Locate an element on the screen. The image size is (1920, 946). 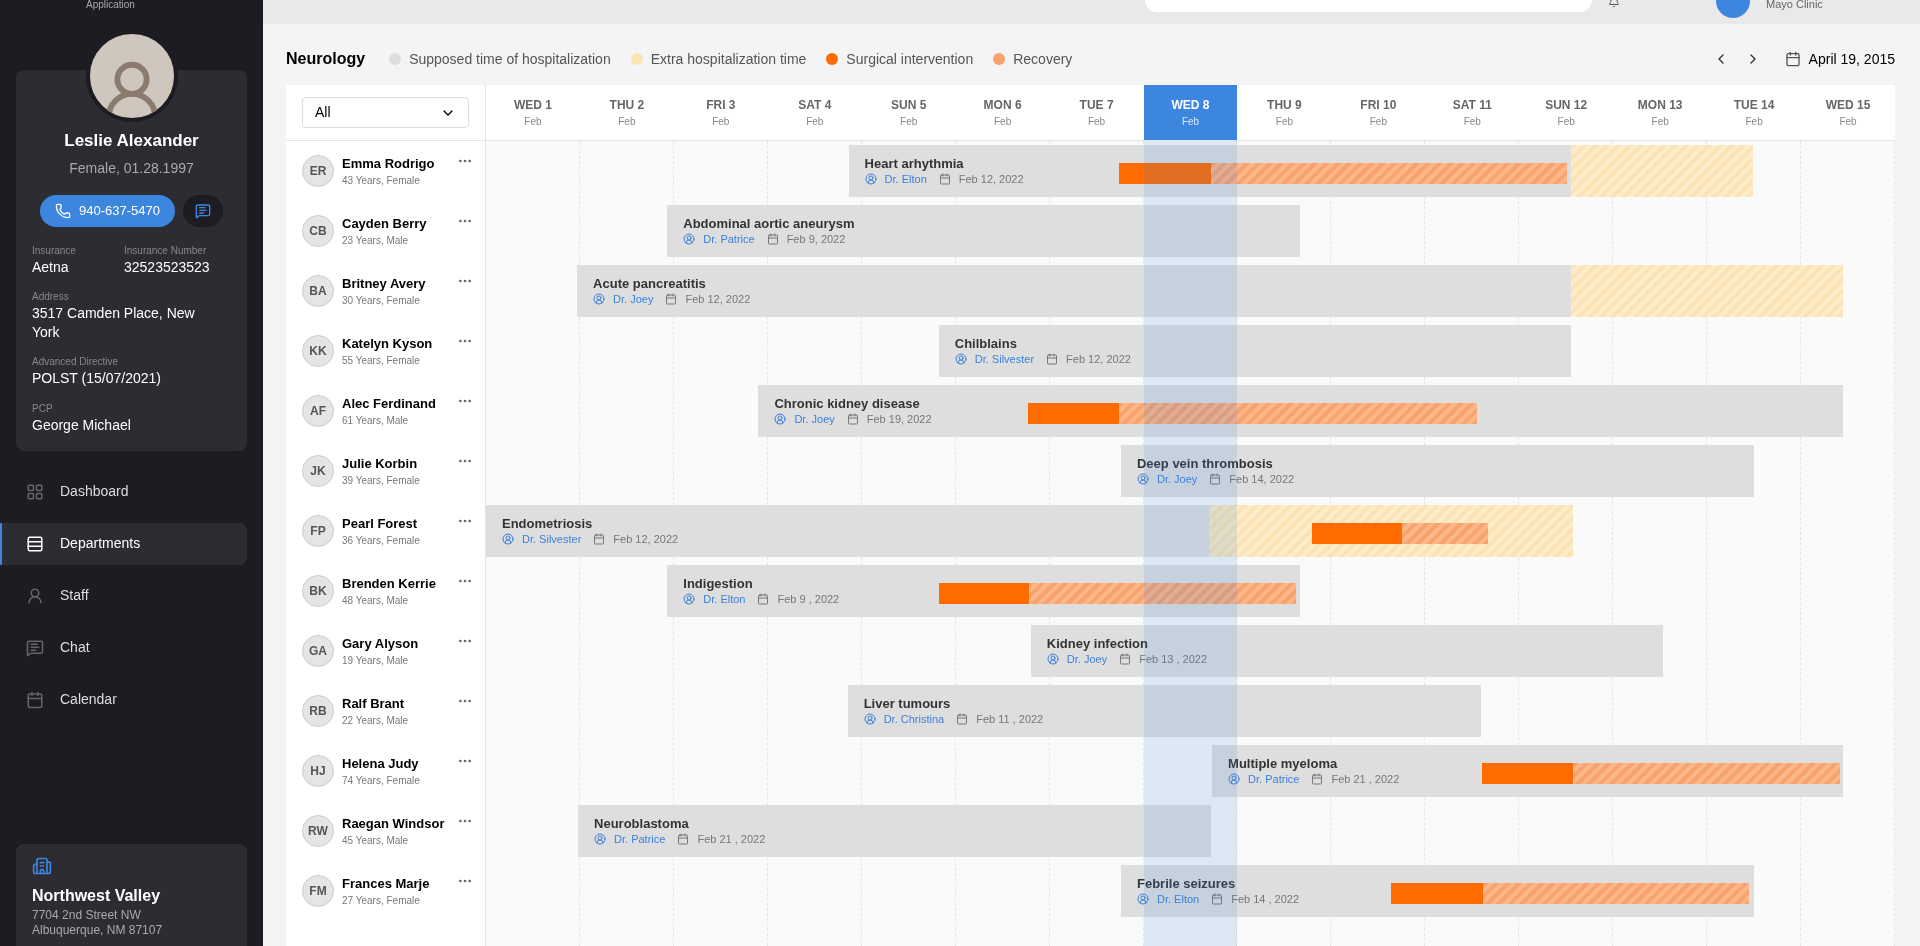
day-header: FRI 3 Feb is located at coordinates (720, 112).